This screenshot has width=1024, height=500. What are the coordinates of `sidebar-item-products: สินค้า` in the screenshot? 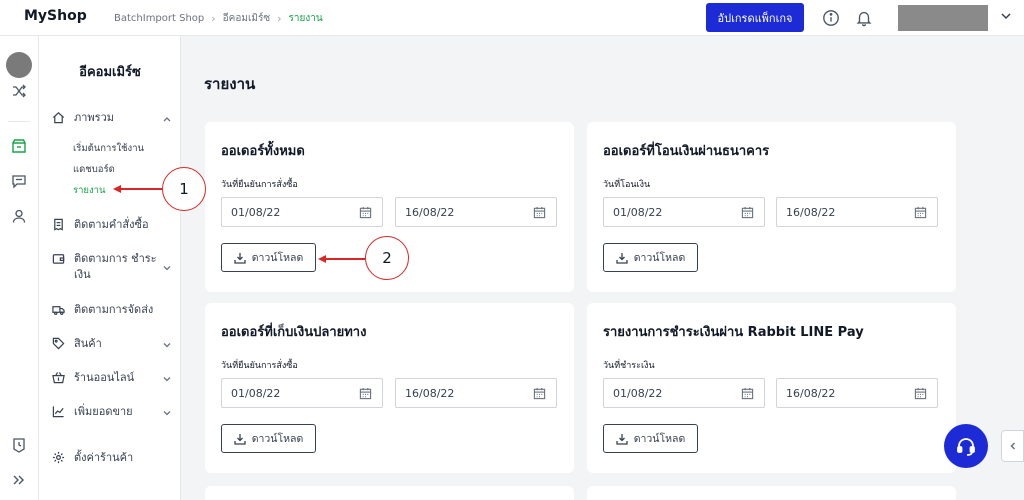 It's located at (112, 344).